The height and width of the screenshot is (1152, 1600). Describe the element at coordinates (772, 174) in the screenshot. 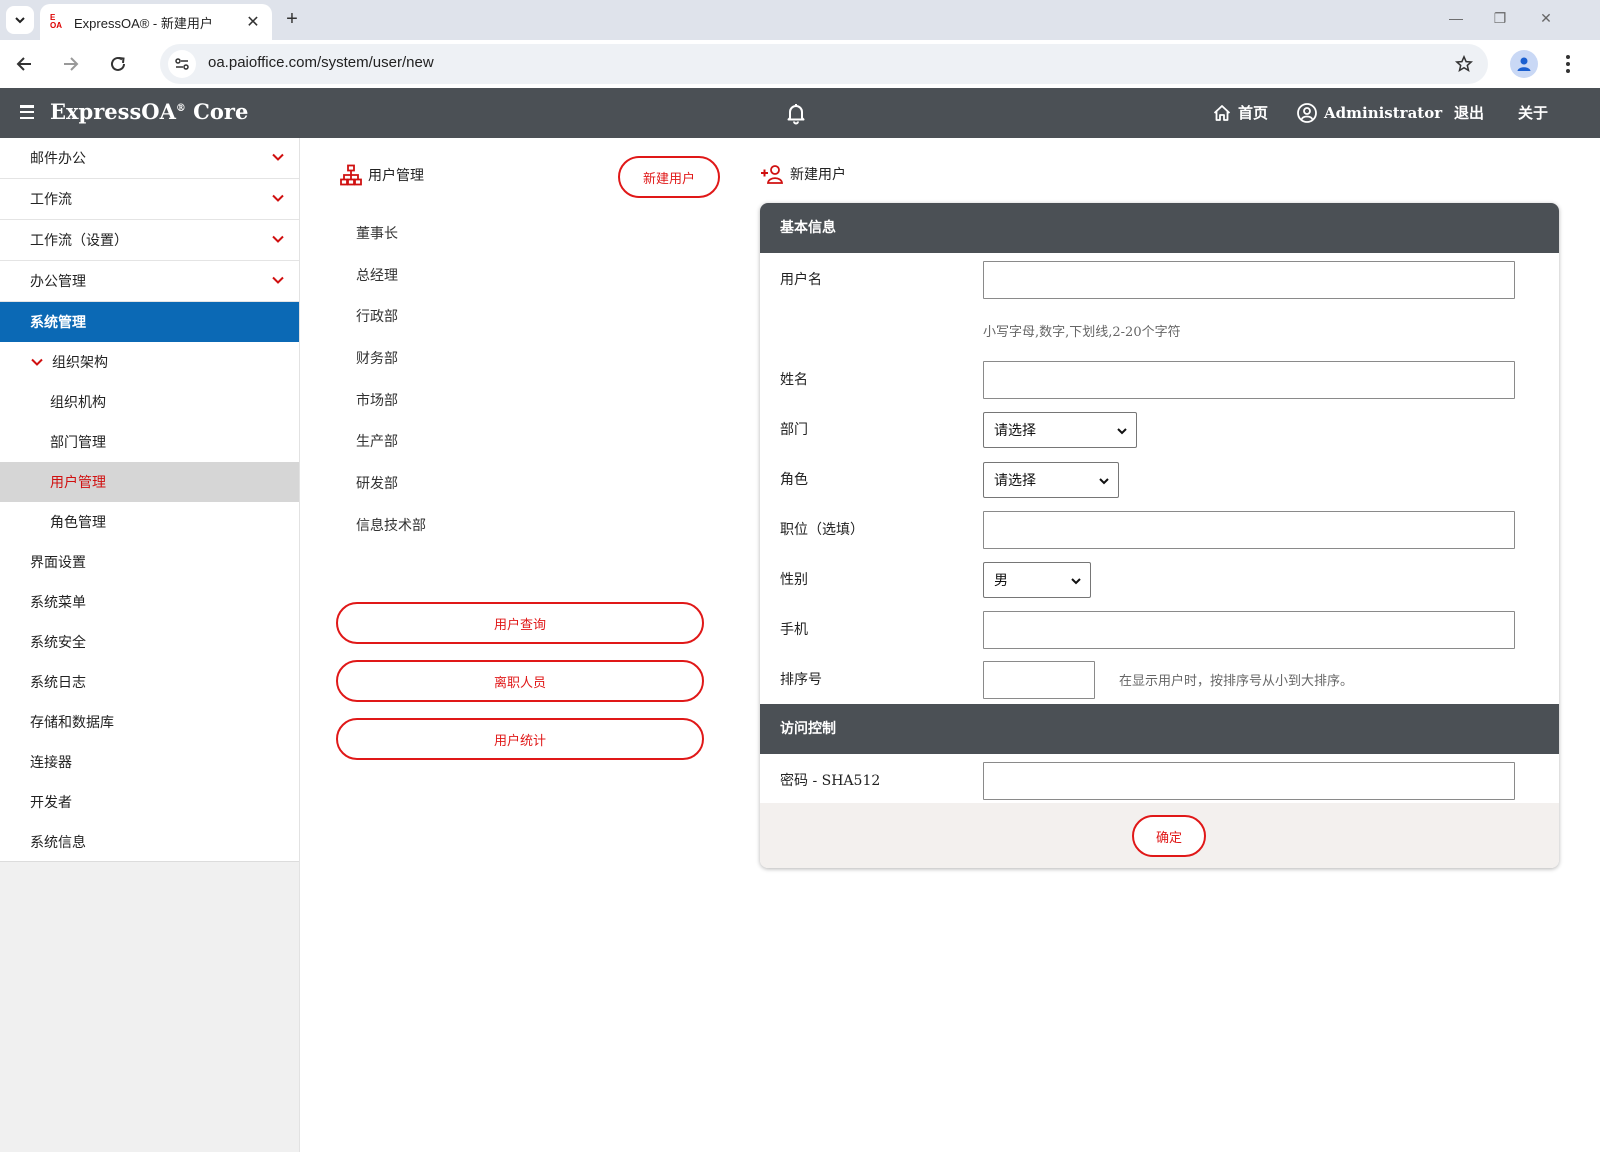

I see `add-user-icon` at that location.